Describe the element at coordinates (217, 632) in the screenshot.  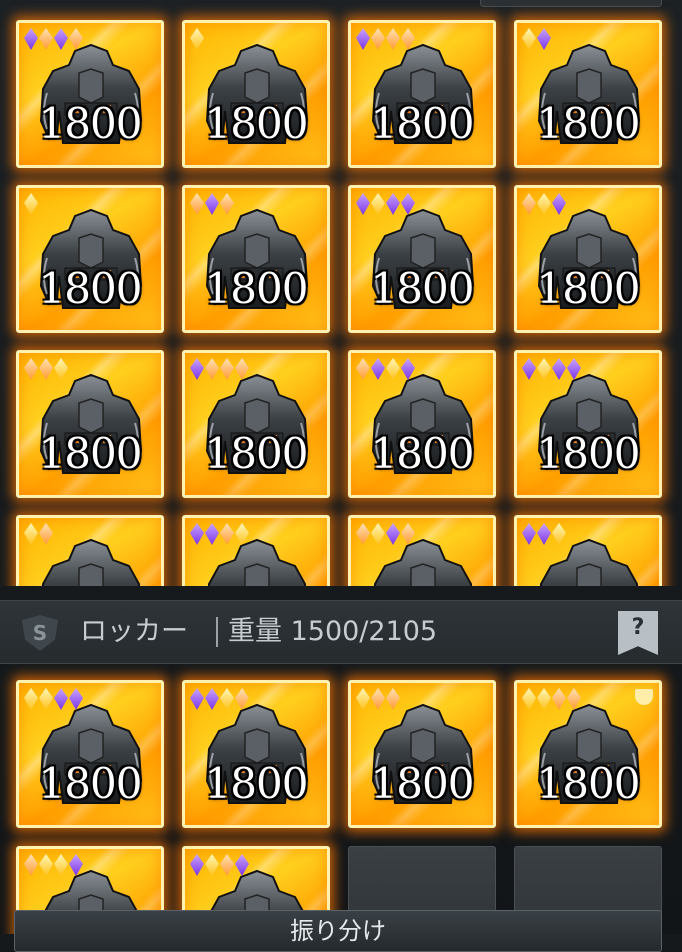
I see `locker-divider` at that location.